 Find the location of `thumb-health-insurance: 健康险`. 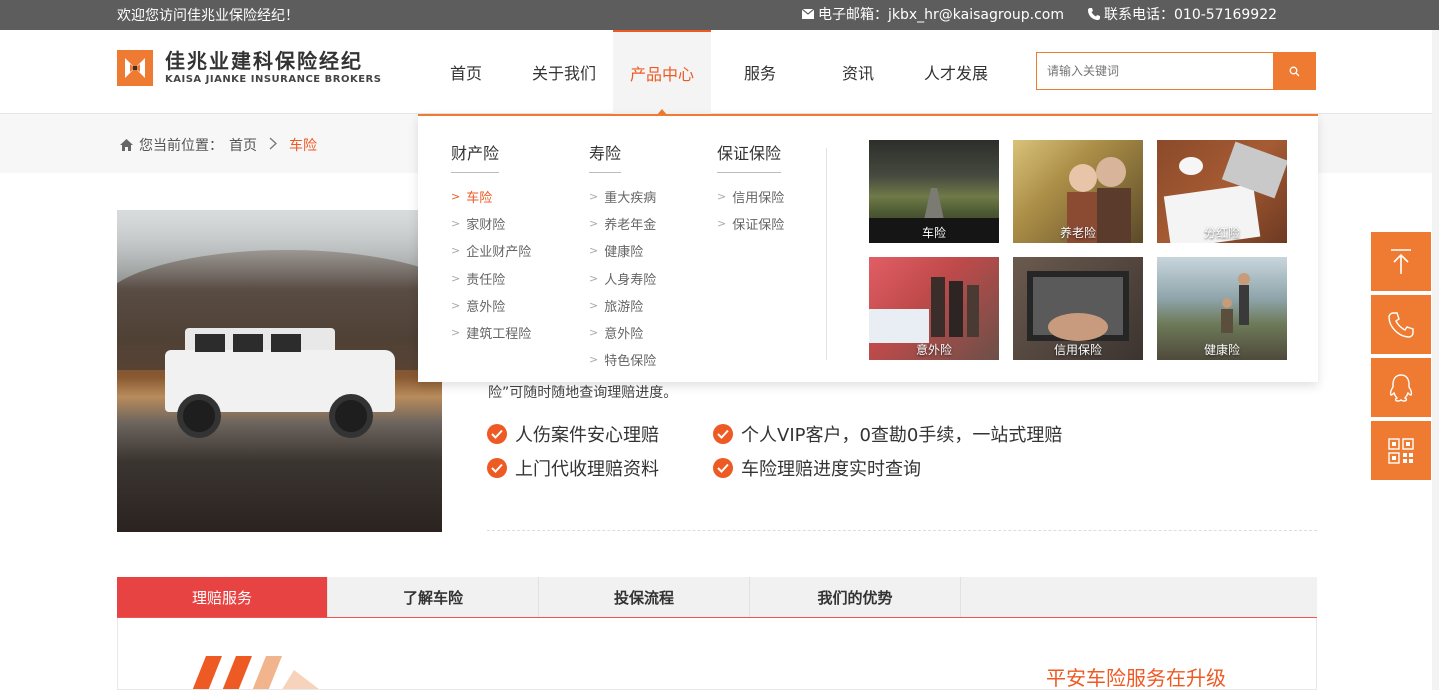

thumb-health-insurance: 健康险 is located at coordinates (1222, 308).